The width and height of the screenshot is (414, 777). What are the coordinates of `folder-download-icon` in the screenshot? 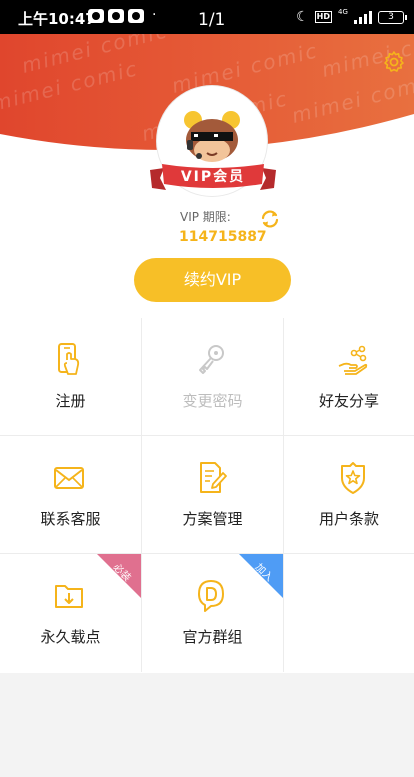 It's located at (69, 596).